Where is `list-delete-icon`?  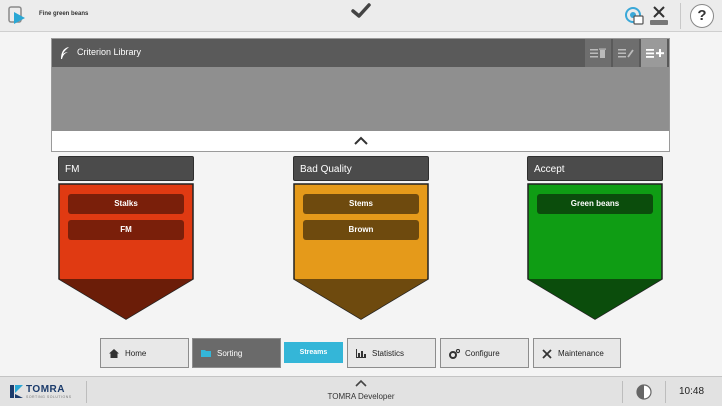
list-delete-icon is located at coordinates (598, 53).